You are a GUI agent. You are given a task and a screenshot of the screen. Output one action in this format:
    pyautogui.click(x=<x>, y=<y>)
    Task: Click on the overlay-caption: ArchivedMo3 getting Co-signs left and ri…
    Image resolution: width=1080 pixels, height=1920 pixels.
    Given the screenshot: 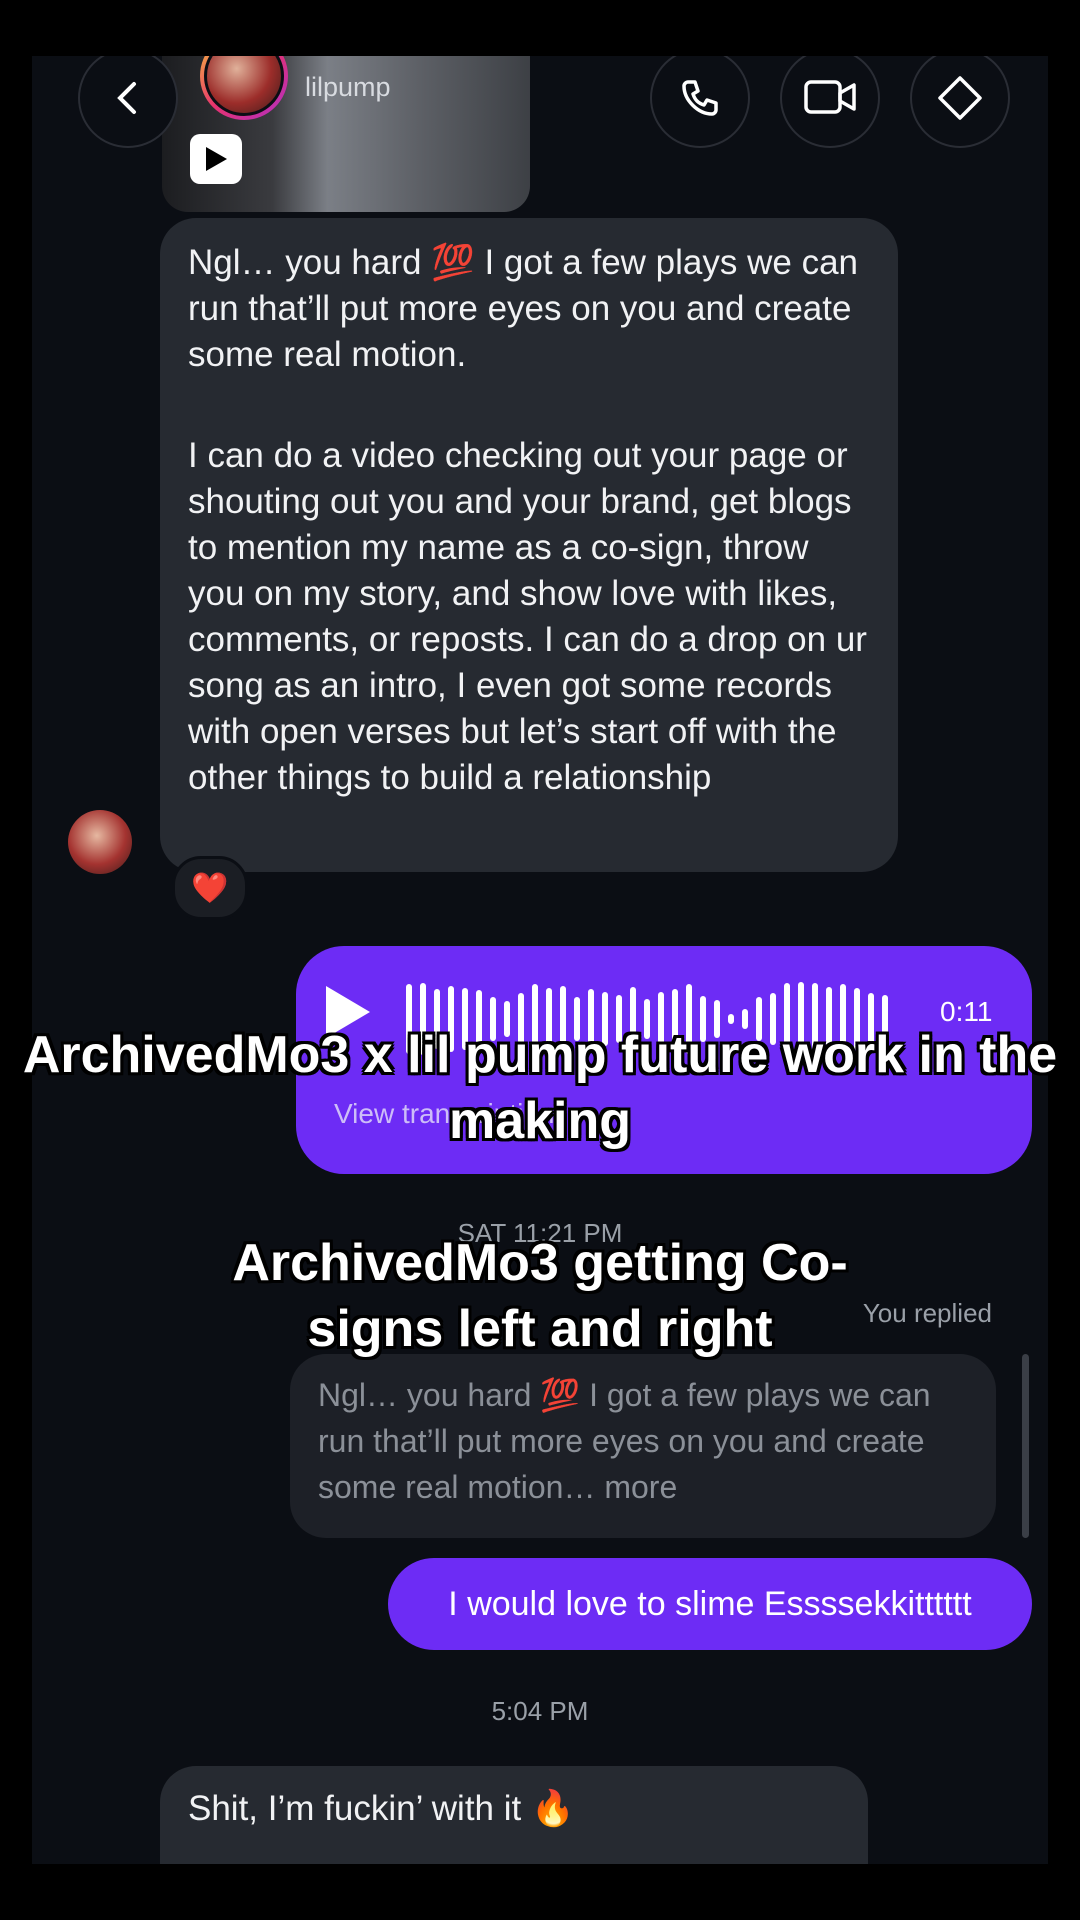 What is the action you would take?
    pyautogui.click(x=540, y=1296)
    